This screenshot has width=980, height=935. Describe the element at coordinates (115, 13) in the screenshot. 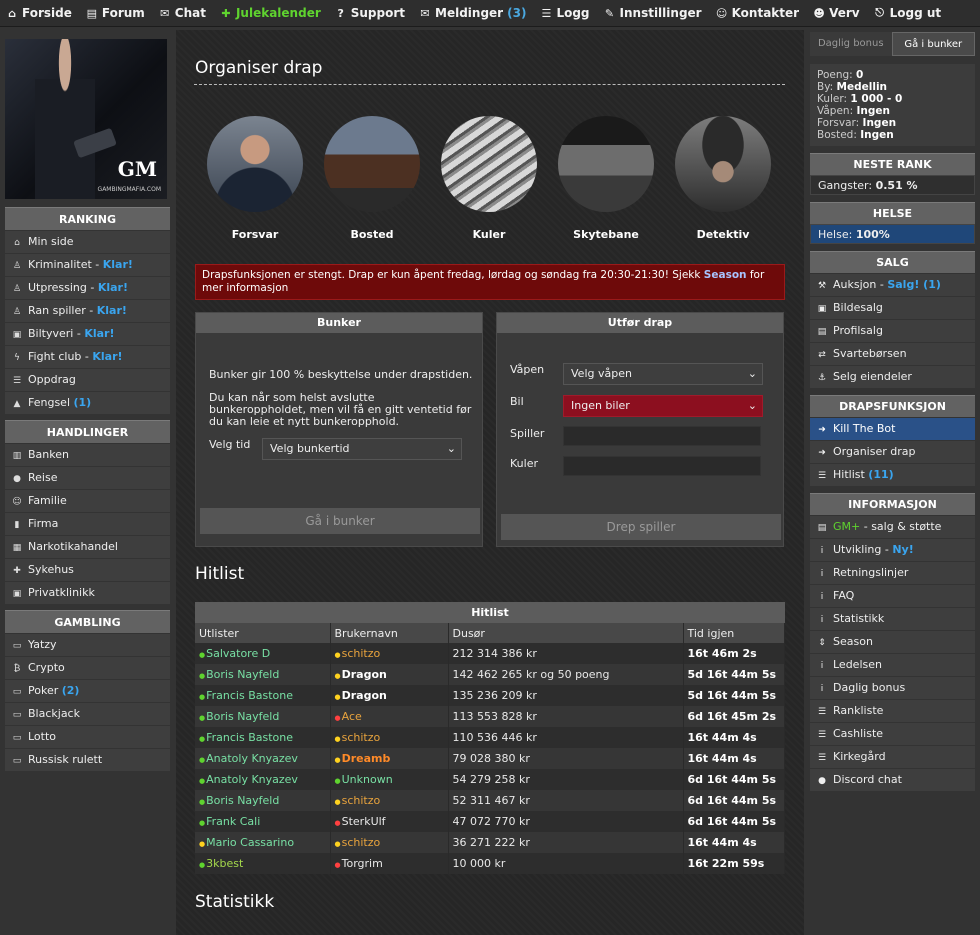

I see `nav-forum: ▤ Forum` at that location.